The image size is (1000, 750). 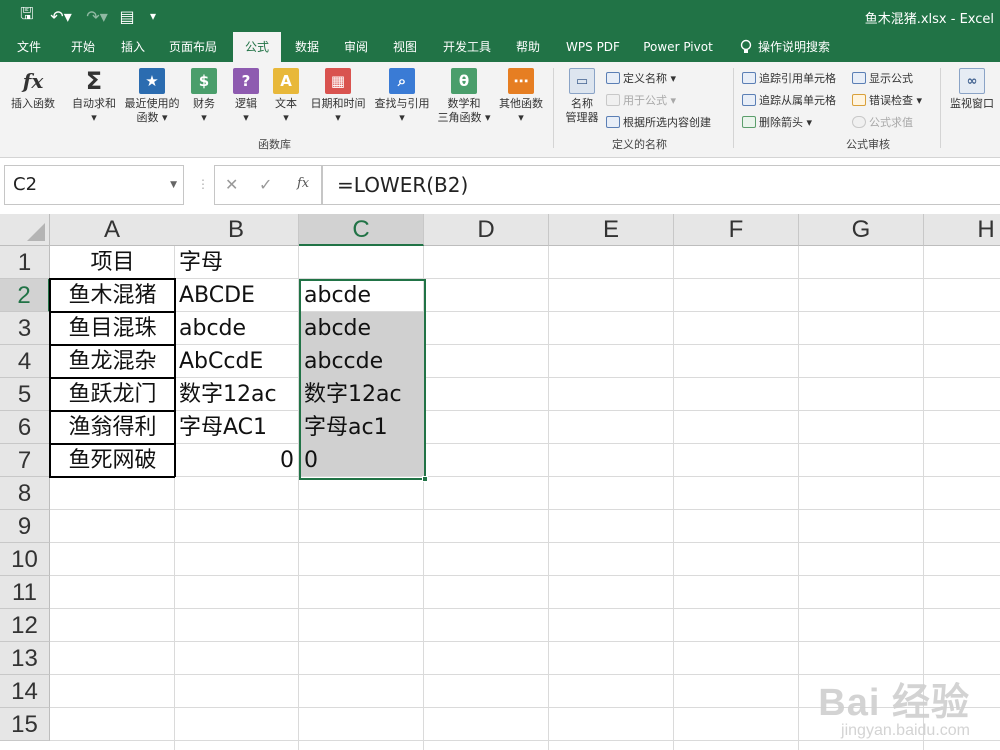 I want to click on select-all-button, so click(x=25, y=230).